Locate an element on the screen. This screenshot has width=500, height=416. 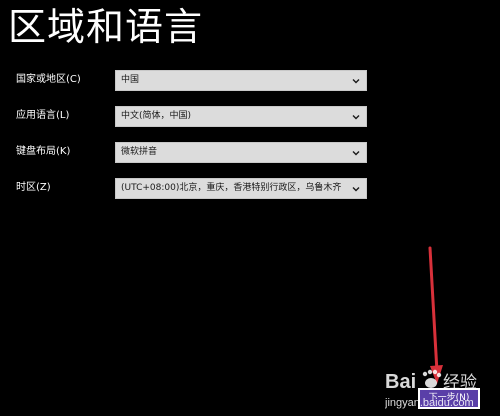
time-zone-select: (UTC+08:00)北京，重庆，香港特别行政区，乌鲁木齐 is located at coordinates (241, 188).